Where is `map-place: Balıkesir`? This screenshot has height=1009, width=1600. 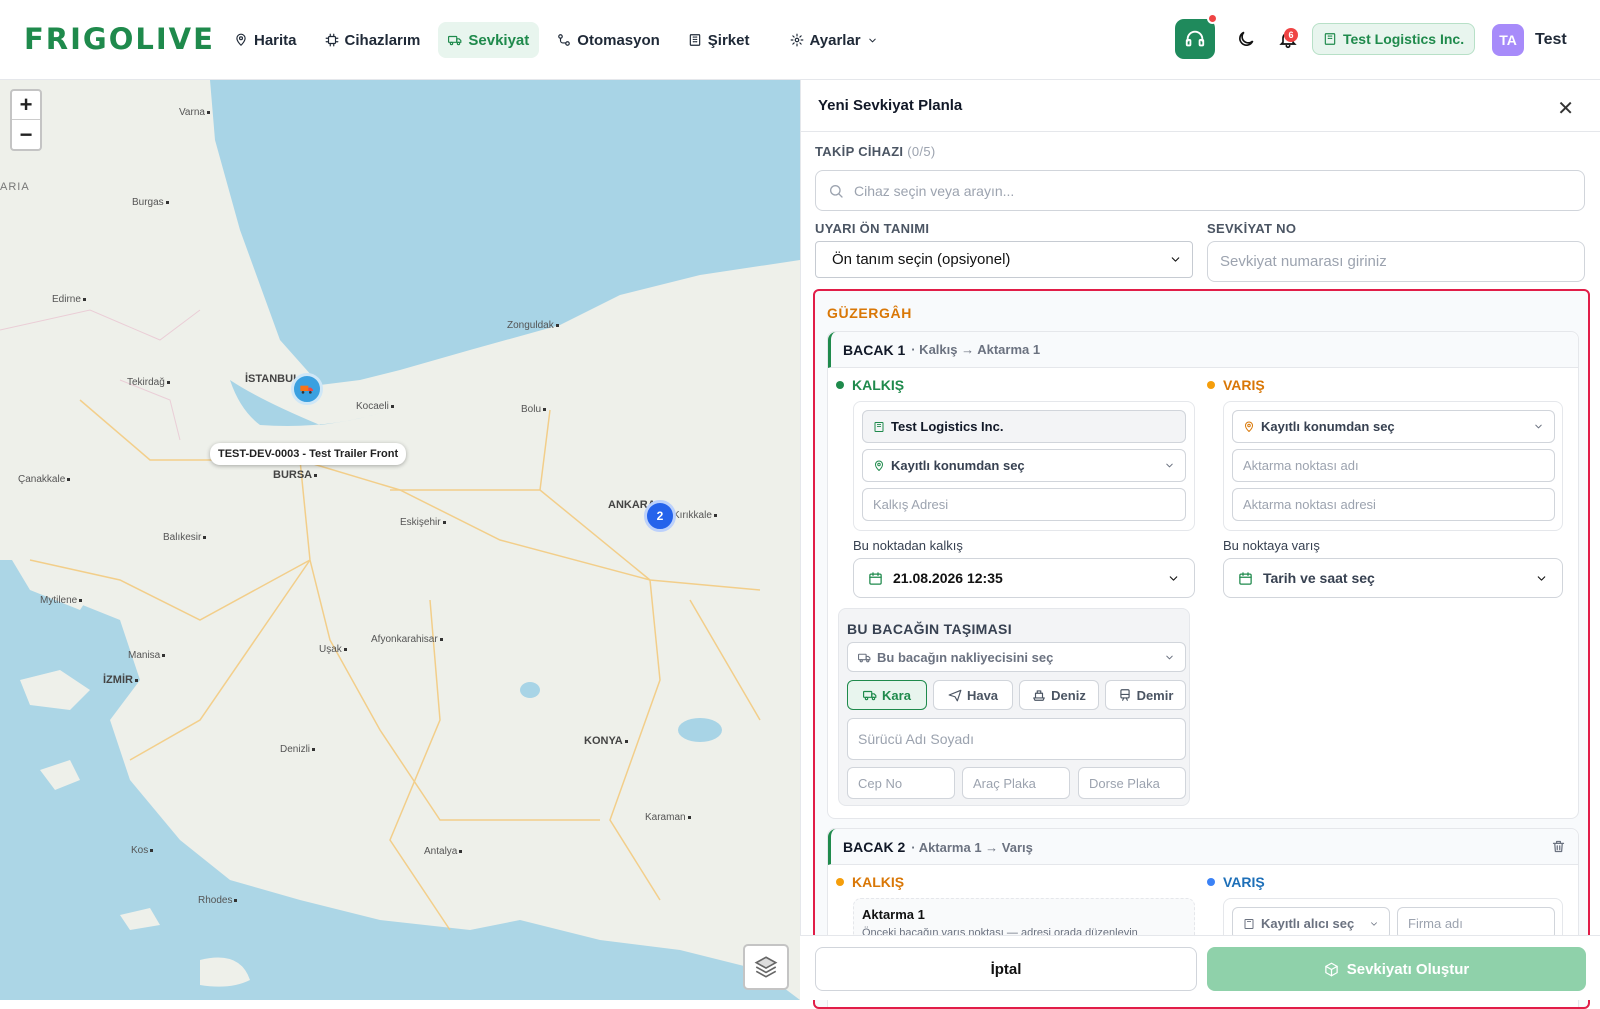 map-place: Balıkesir is located at coordinates (184, 537).